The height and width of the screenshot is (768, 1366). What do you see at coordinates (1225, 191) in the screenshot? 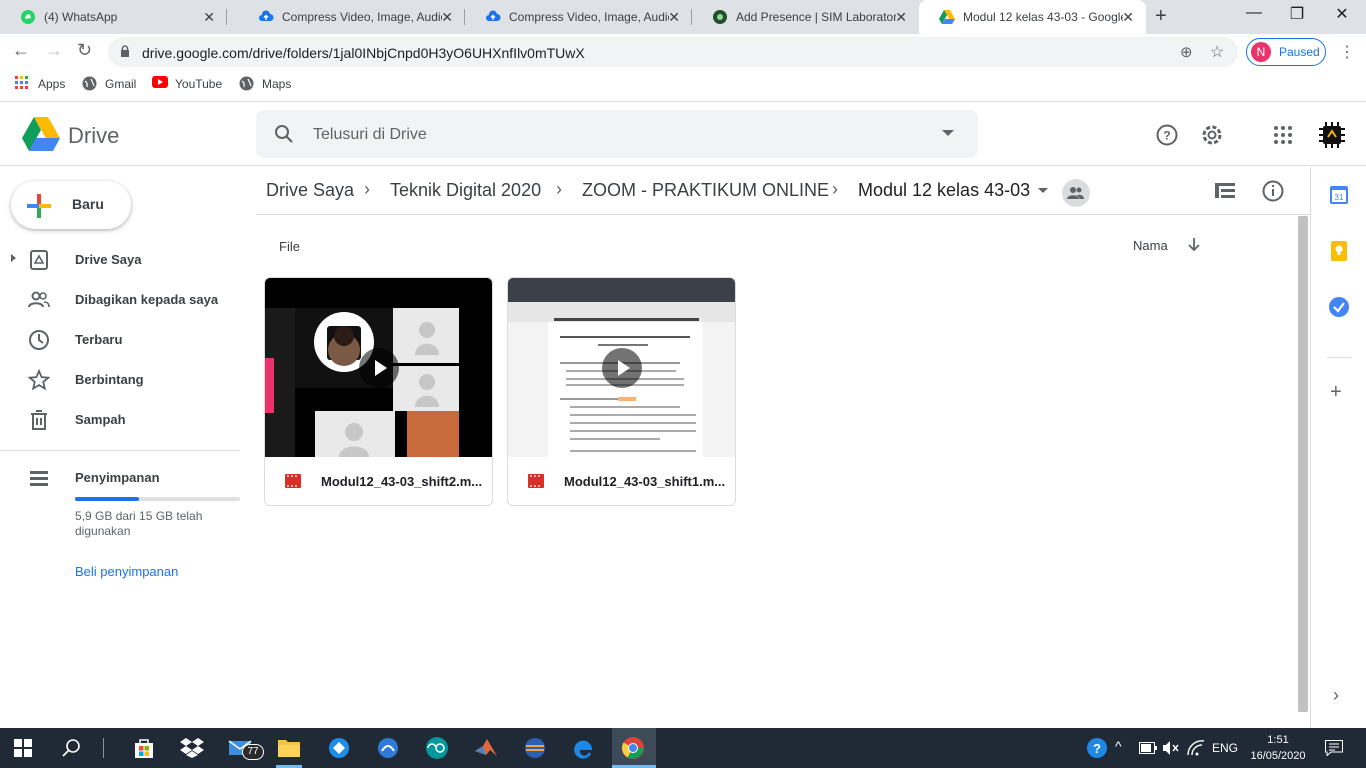
I see `list-view-icon` at bounding box center [1225, 191].